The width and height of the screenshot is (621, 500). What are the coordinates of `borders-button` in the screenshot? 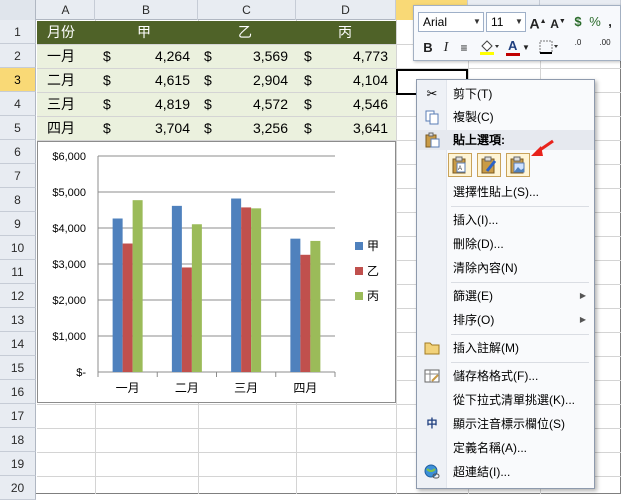 It's located at (549, 48).